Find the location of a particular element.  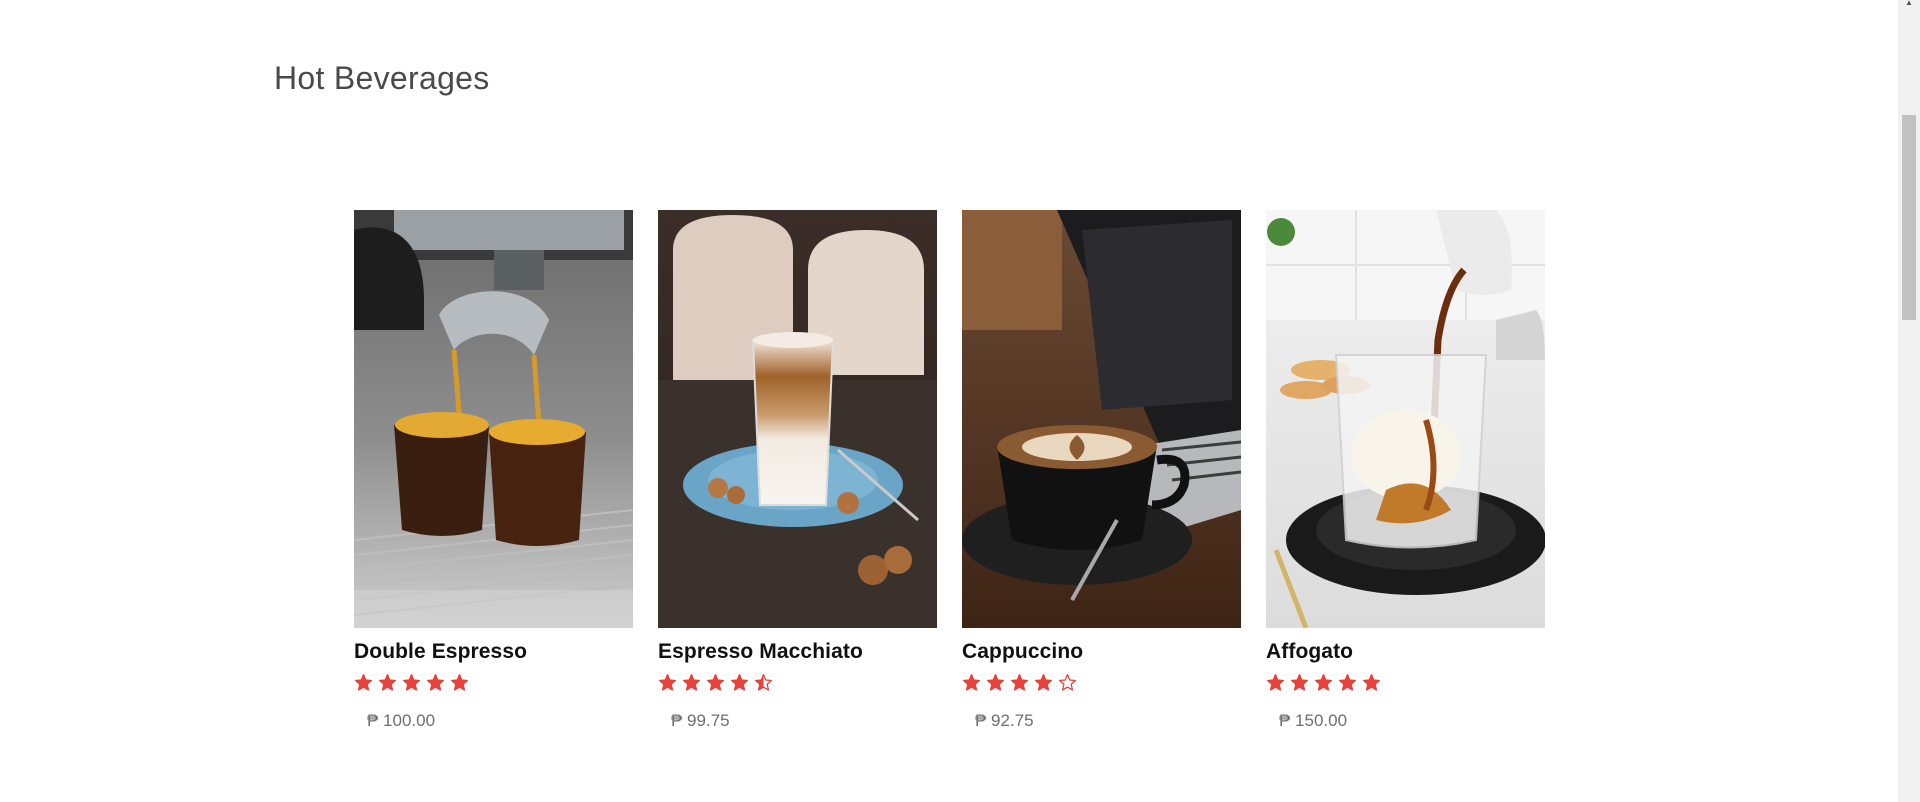

scrollbar-thumb is located at coordinates (1909, 217).